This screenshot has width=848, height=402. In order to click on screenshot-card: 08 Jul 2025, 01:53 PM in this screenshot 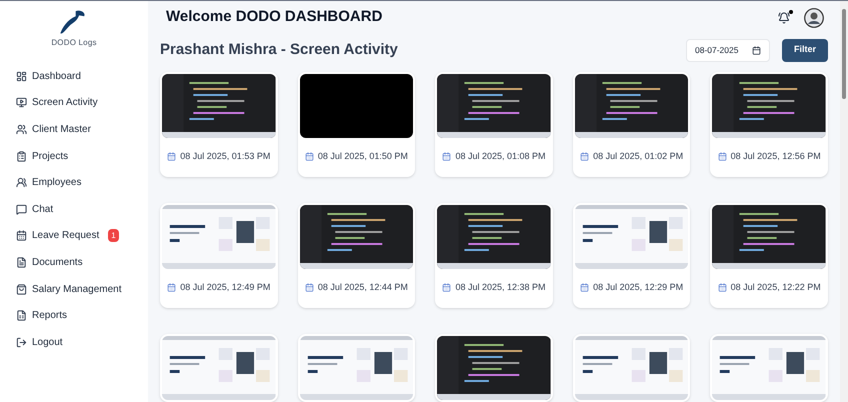, I will do `click(219, 124)`.